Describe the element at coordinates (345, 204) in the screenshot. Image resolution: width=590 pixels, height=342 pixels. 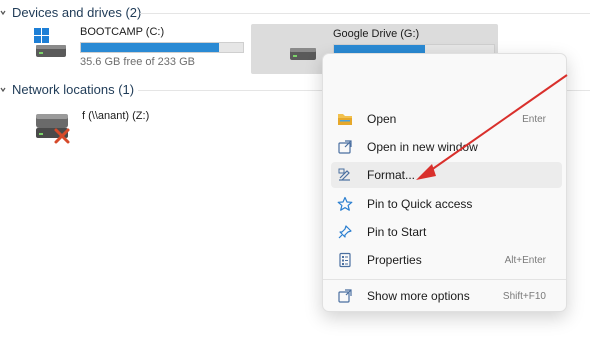
I see `star-icon` at that location.